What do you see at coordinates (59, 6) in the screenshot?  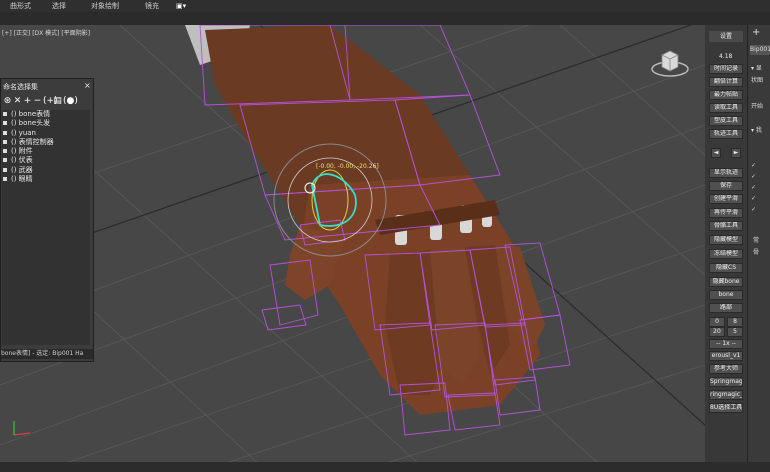 I see `menu-item-select: 选择` at bounding box center [59, 6].